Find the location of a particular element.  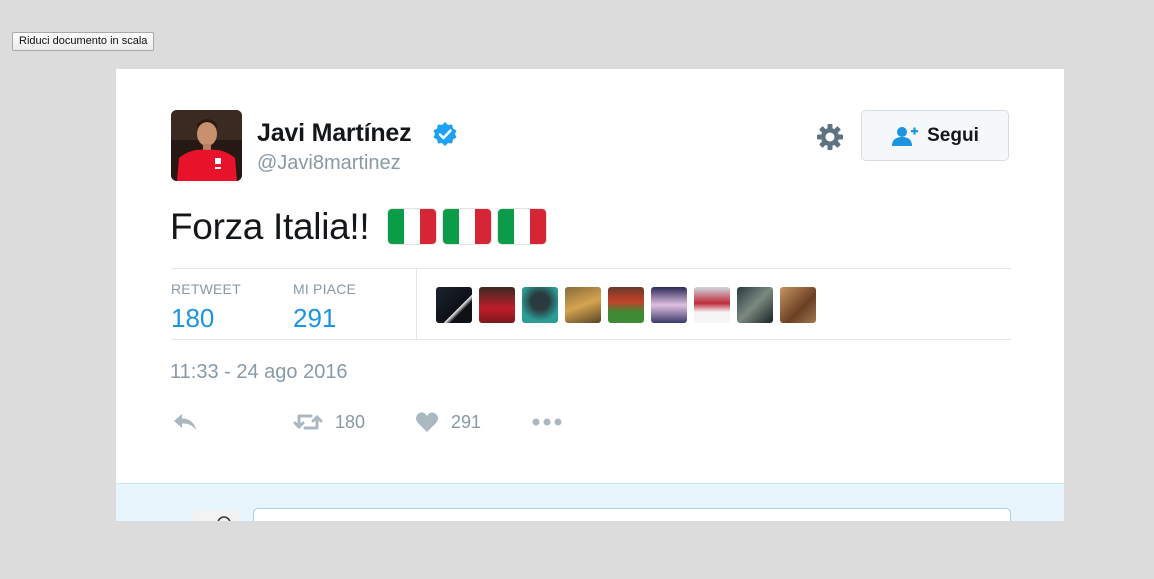

retweet-icon is located at coordinates (308, 422).